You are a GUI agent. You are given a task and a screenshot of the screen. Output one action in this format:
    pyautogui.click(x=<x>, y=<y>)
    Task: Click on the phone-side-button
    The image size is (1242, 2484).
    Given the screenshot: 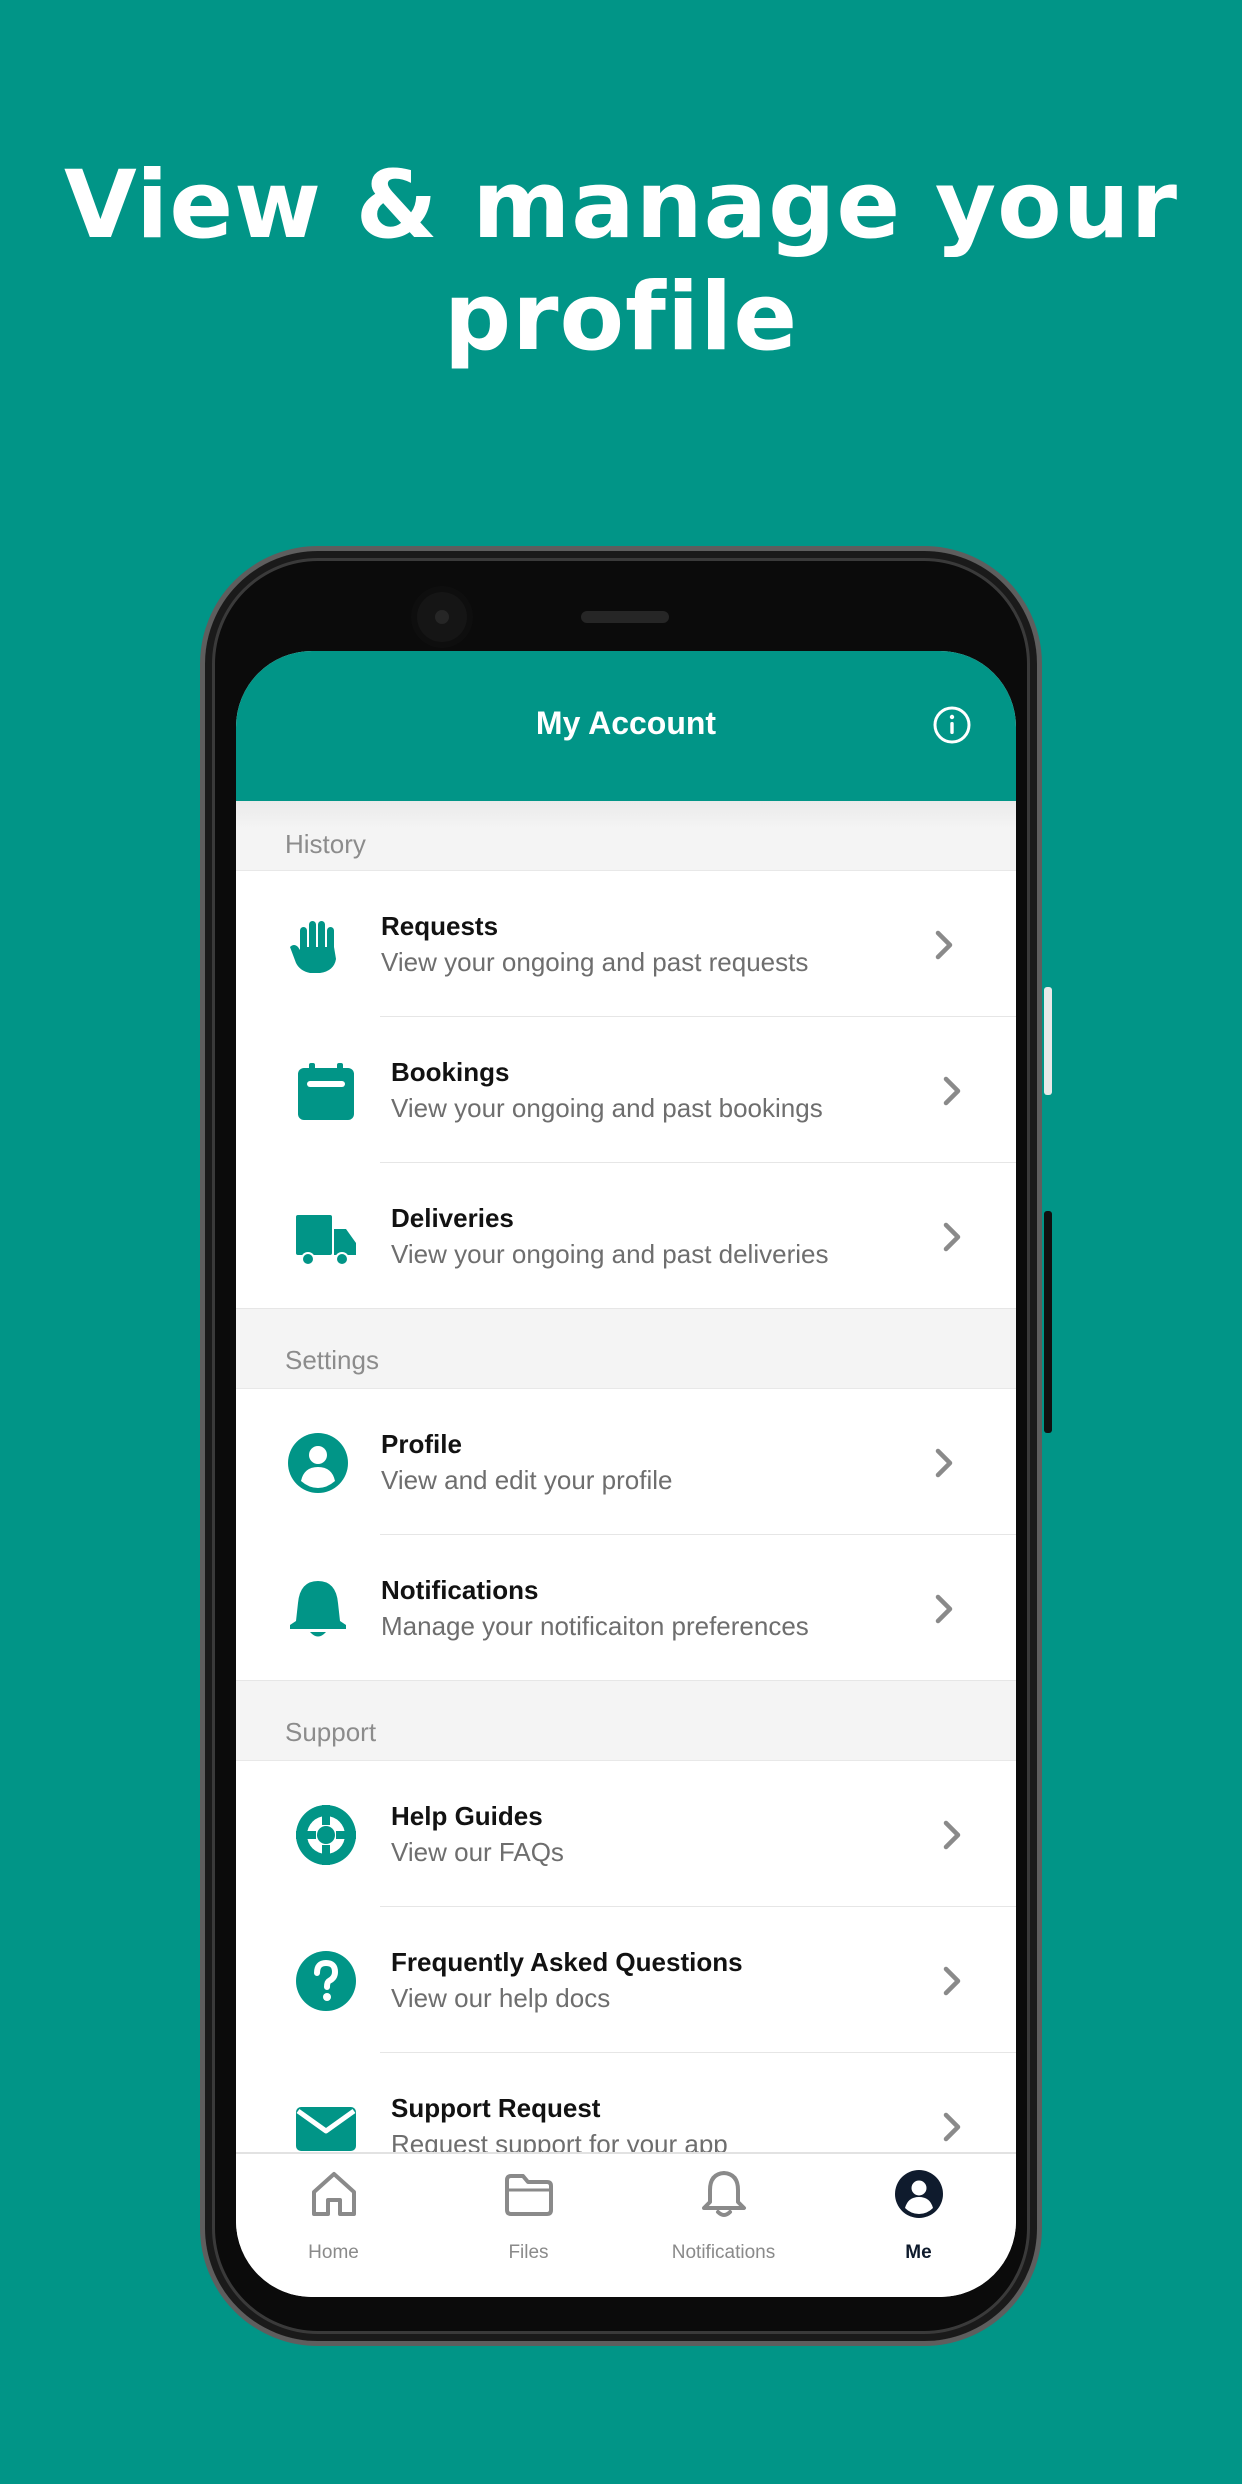 What is the action you would take?
    pyautogui.click(x=1048, y=1041)
    